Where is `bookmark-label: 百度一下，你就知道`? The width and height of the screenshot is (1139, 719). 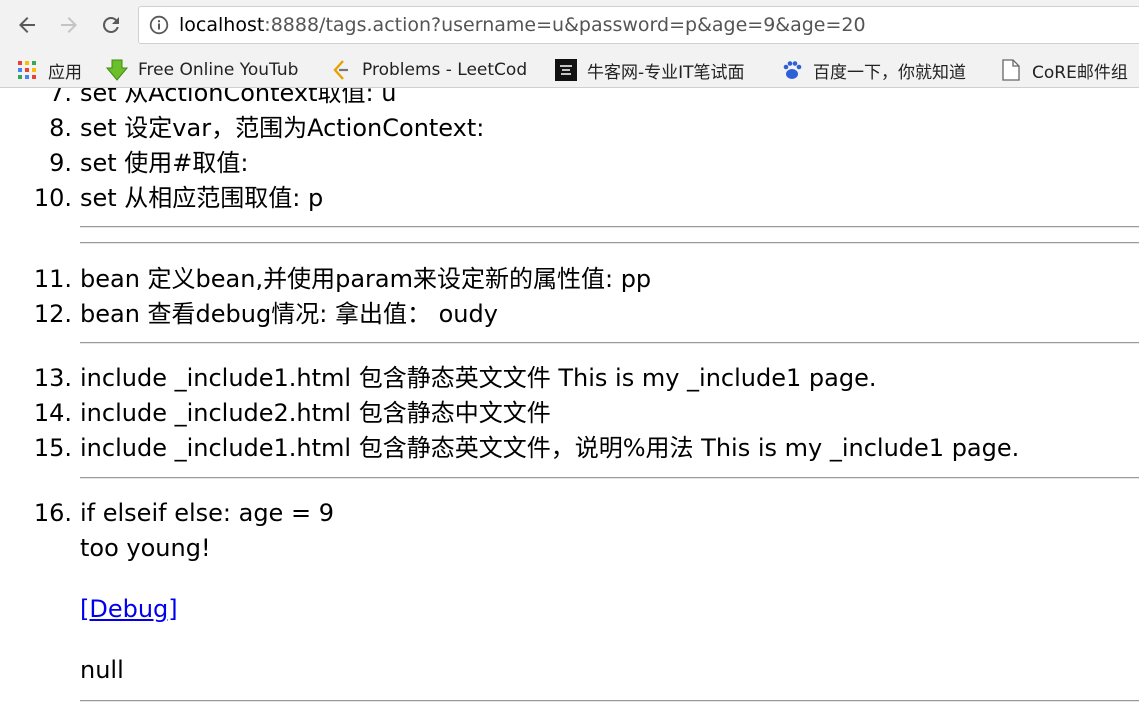
bookmark-label: 百度一下，你就知道 is located at coordinates (889, 72).